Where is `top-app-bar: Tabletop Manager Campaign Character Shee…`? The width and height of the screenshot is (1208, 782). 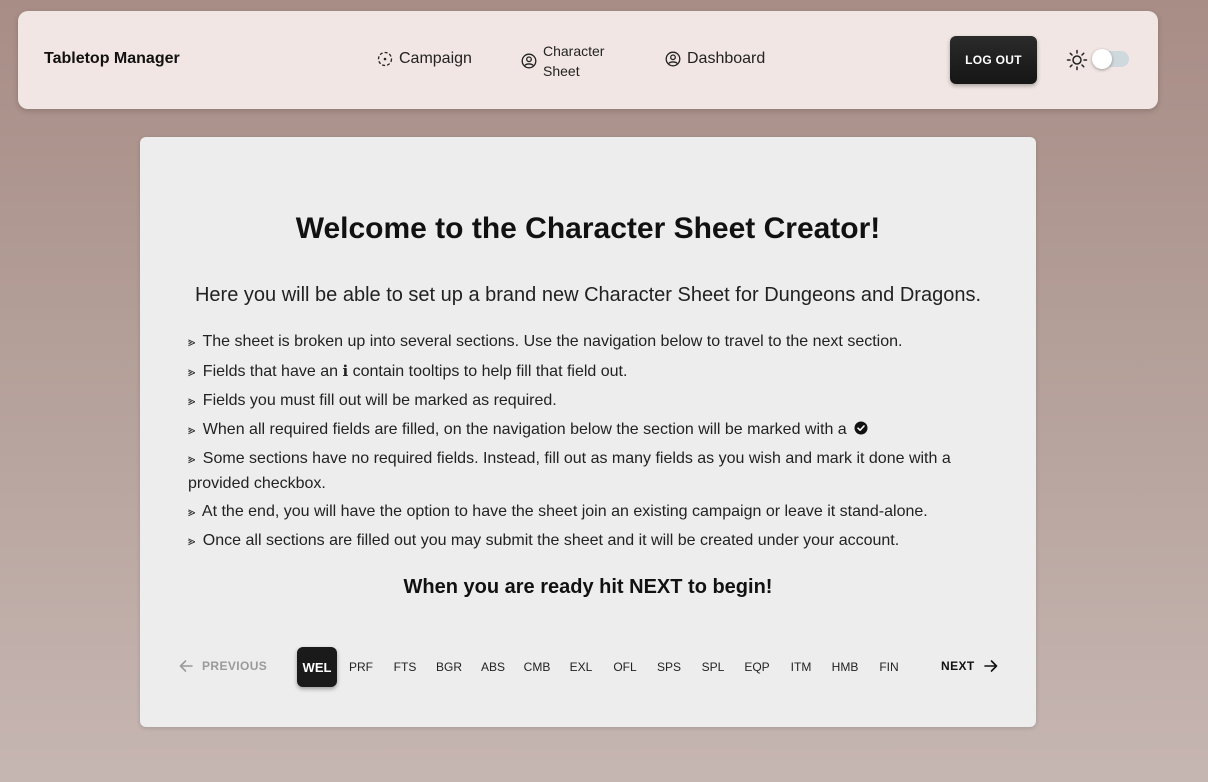
top-app-bar: Tabletop Manager Campaign Character Shee… is located at coordinates (588, 60).